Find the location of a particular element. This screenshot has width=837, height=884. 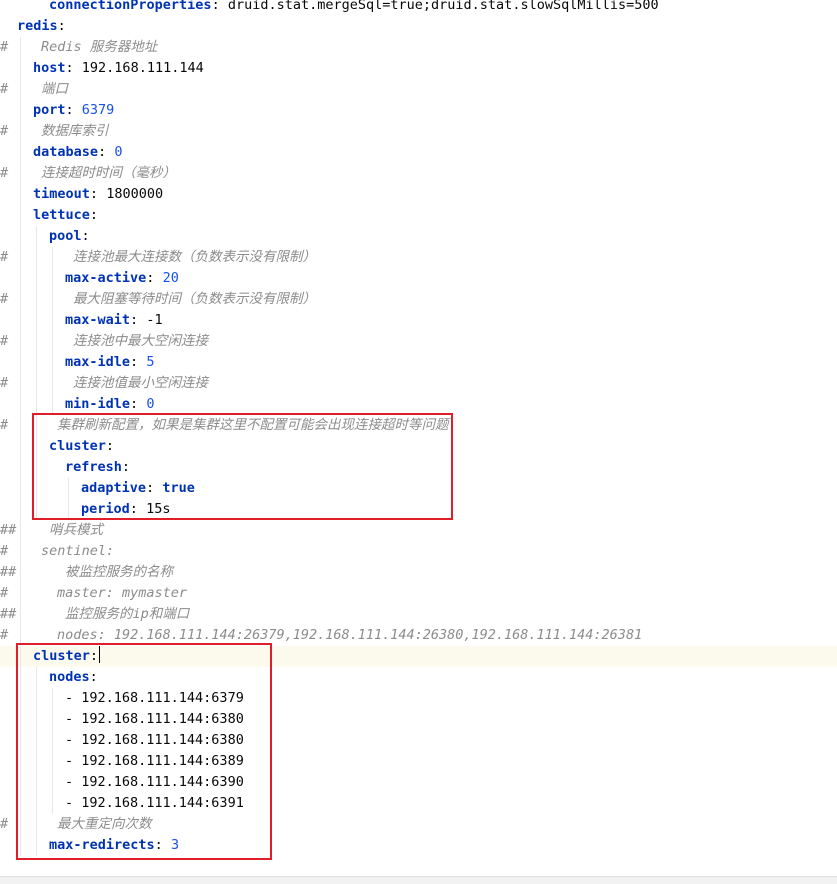

line-content: 连接池值最小空闲连接 is located at coordinates (140, 383).